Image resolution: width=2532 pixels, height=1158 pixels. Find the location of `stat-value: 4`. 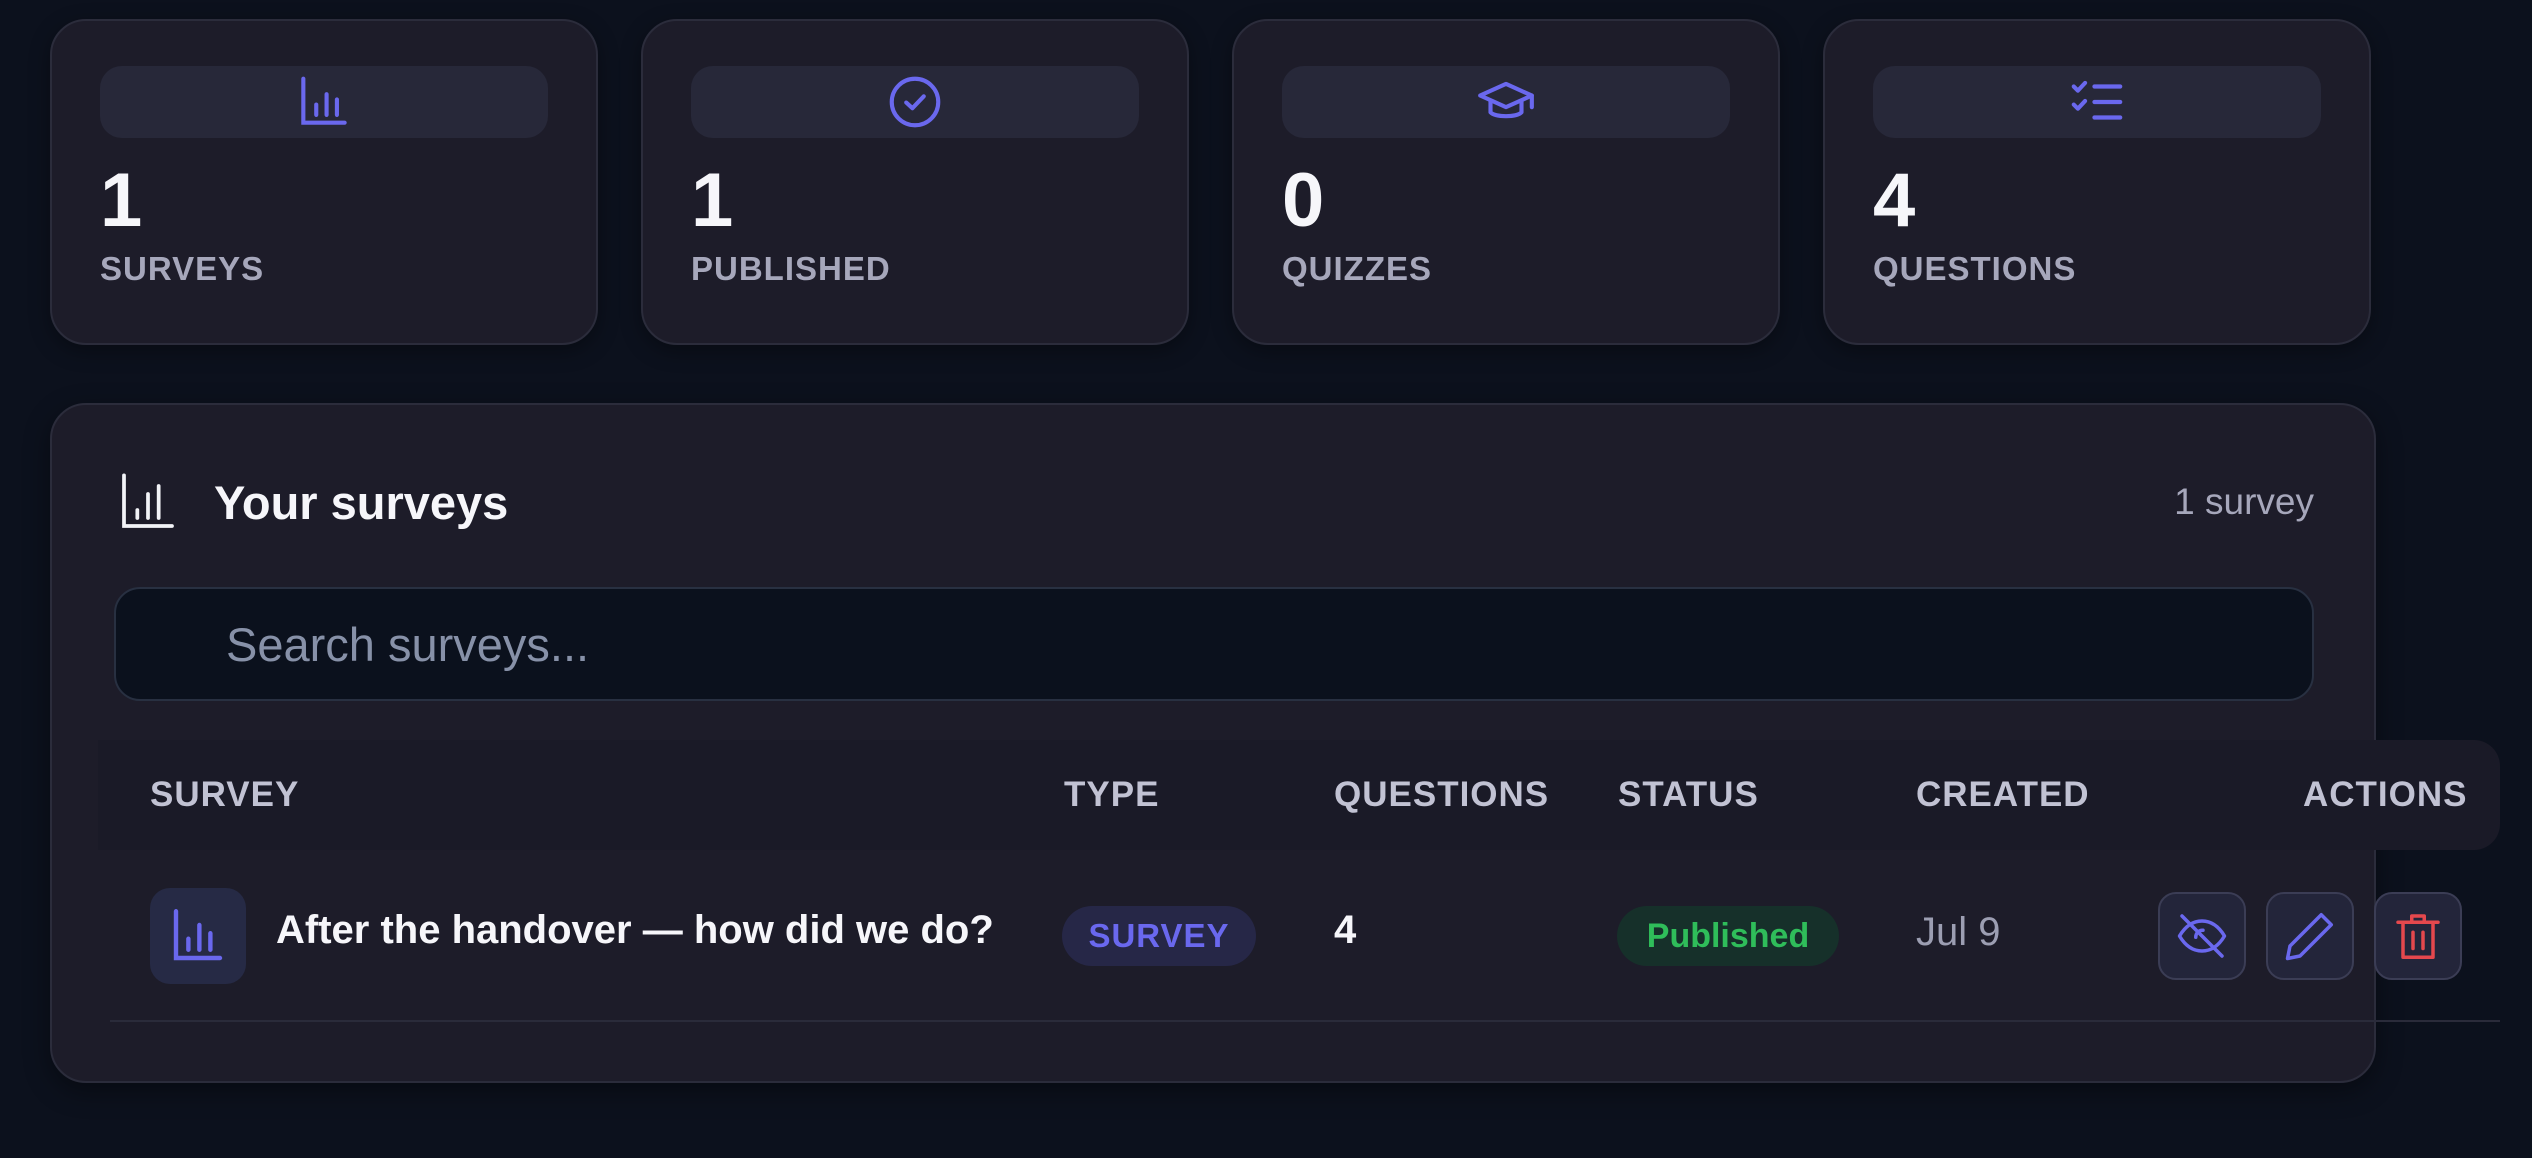

stat-value: 4 is located at coordinates (1894, 200).